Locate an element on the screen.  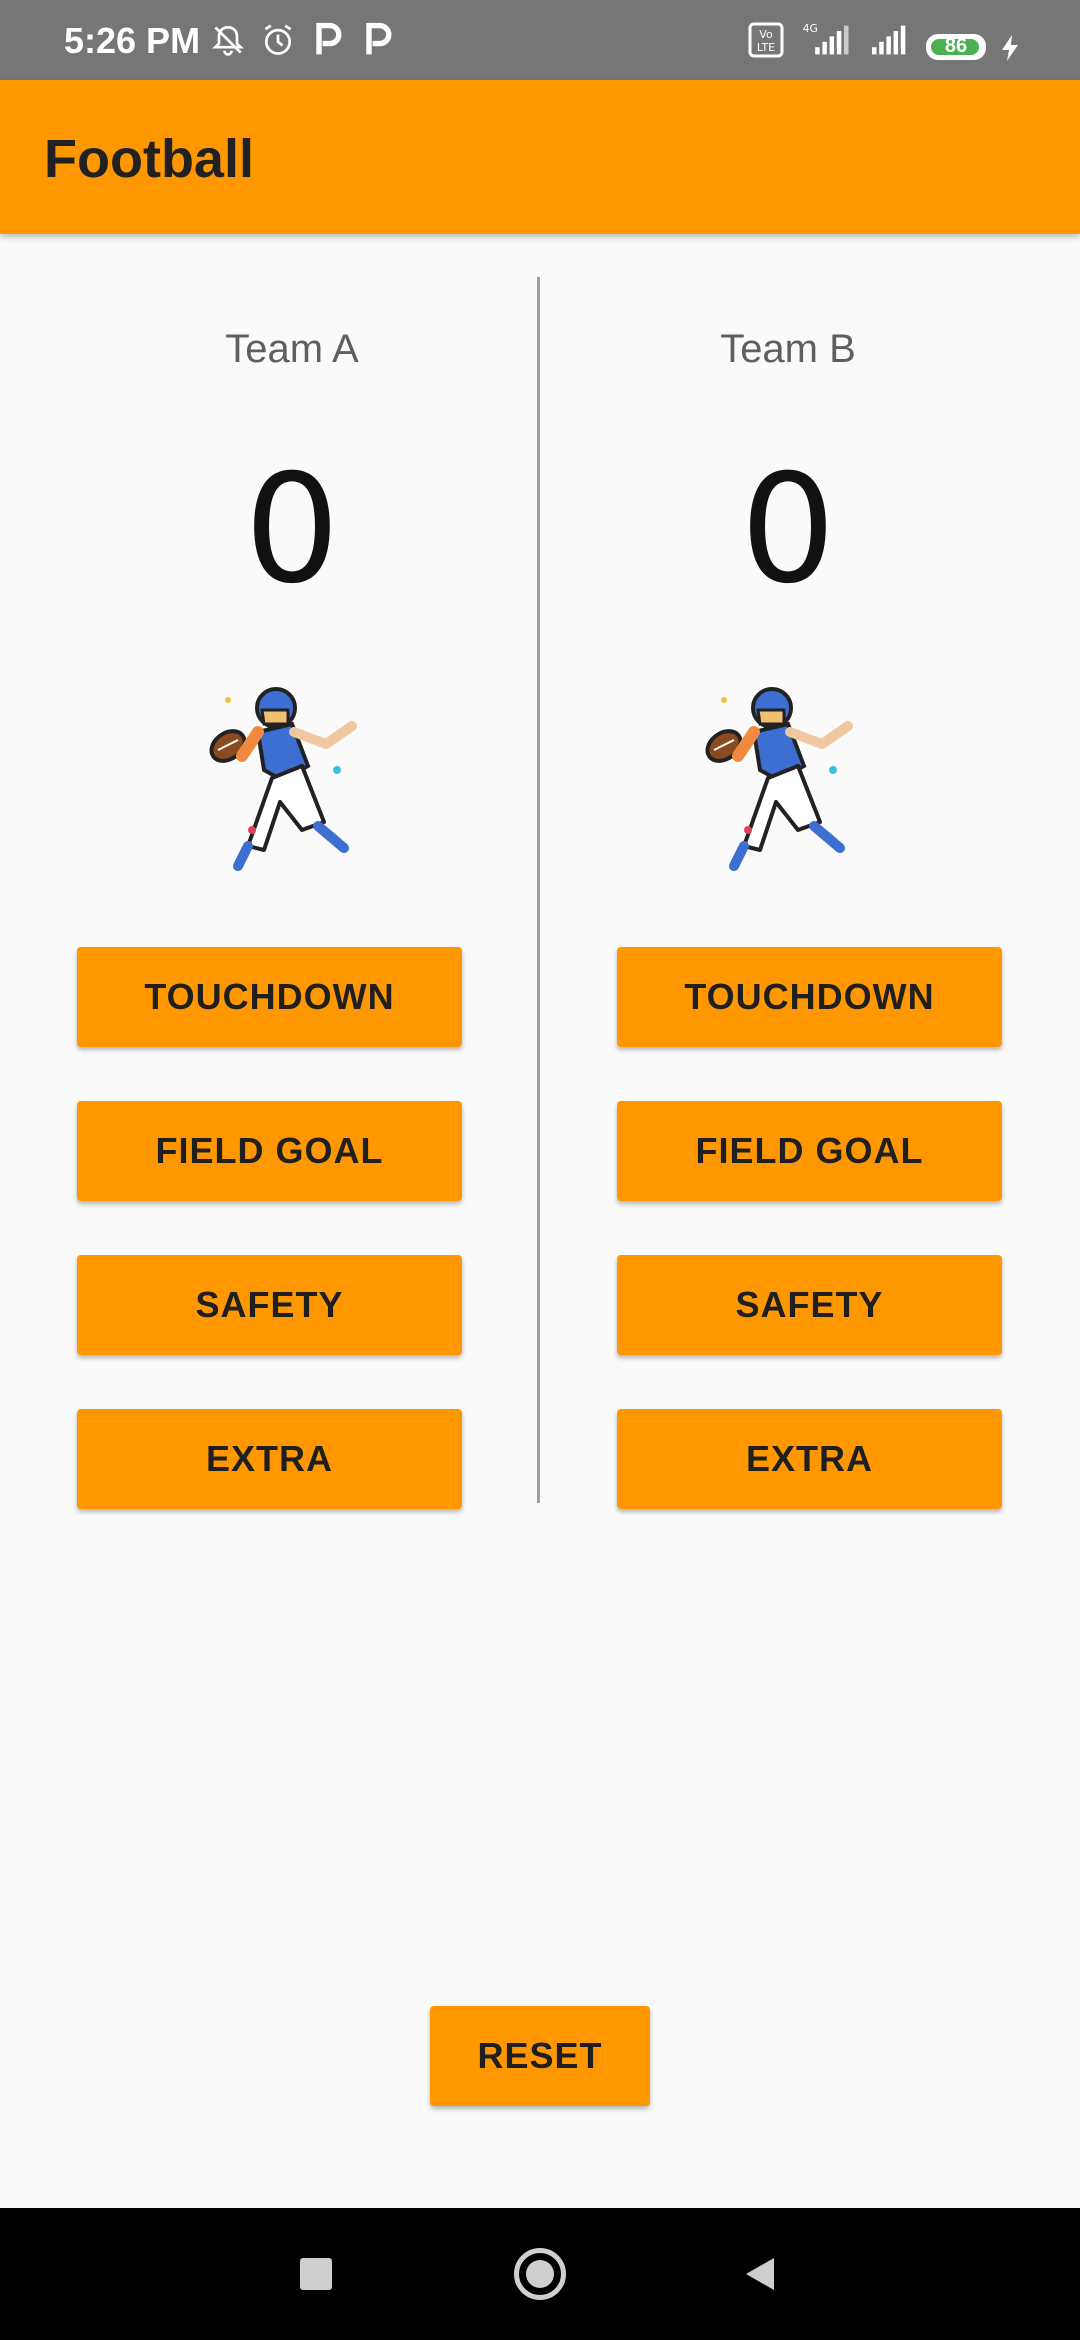
battery-icon: 86 is located at coordinates (956, 47).